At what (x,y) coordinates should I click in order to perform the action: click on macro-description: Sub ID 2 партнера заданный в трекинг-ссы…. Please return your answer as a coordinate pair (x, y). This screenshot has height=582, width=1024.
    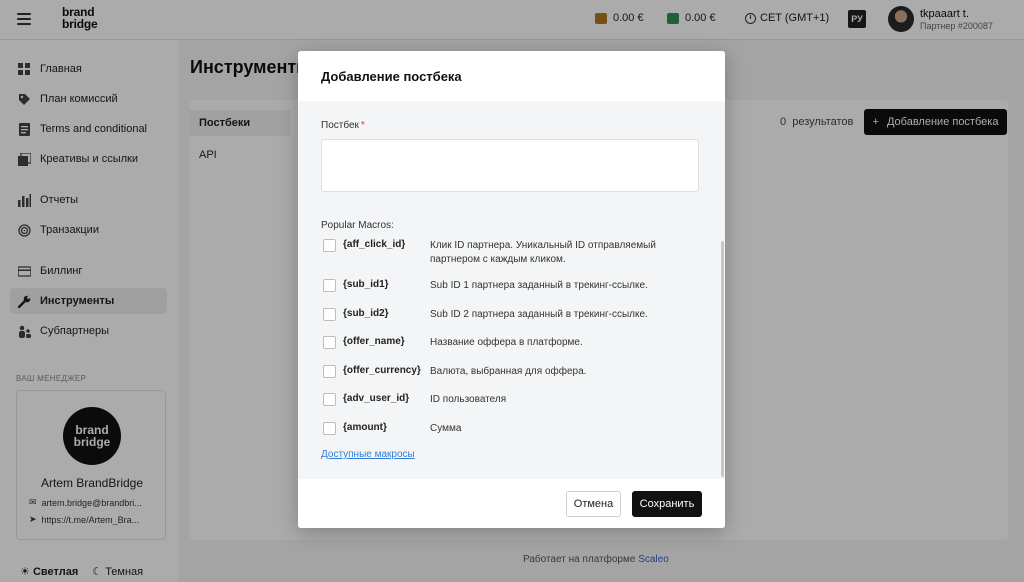
    Looking at the image, I should click on (539, 314).